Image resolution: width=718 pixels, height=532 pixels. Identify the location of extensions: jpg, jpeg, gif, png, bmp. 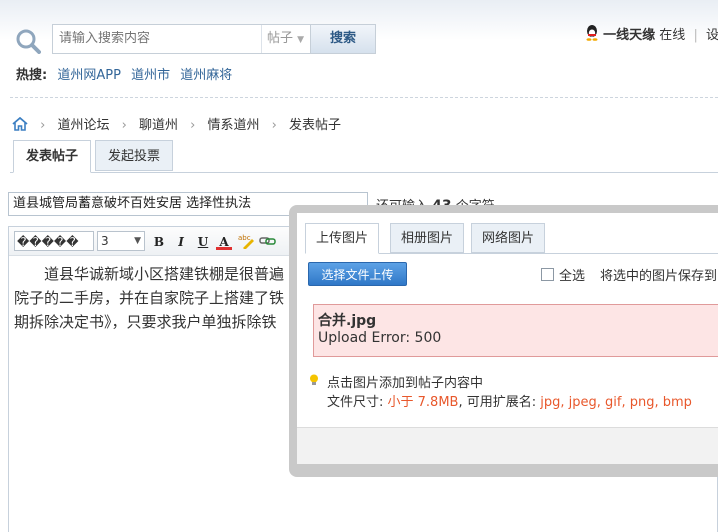
(616, 402).